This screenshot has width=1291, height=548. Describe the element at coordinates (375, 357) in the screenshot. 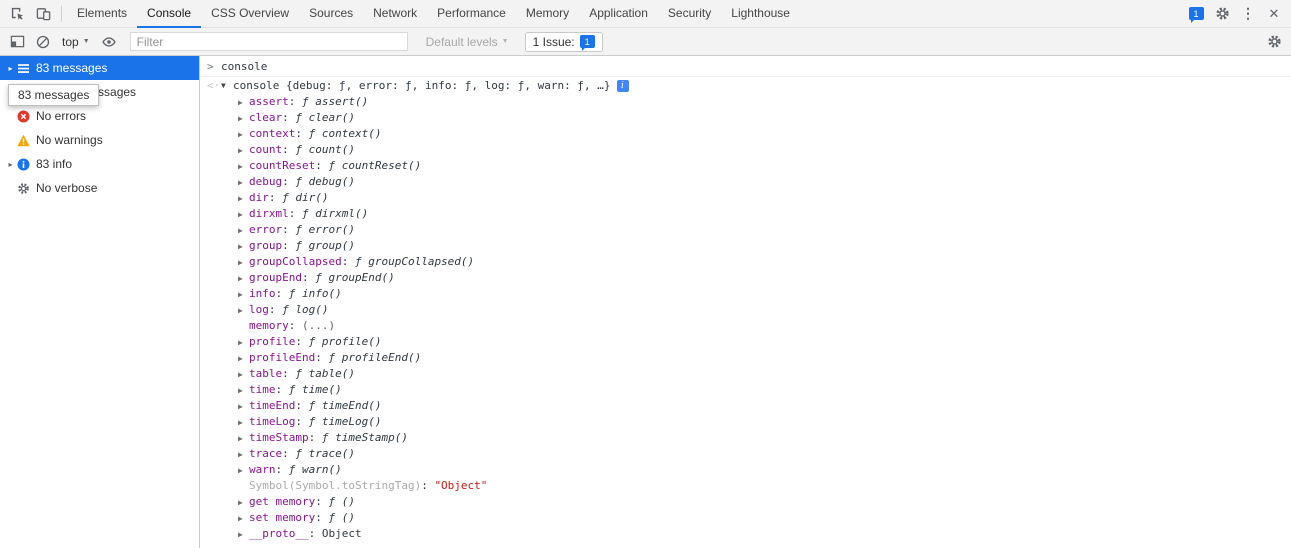

I see `property-value: ƒ profileEnd()` at that location.